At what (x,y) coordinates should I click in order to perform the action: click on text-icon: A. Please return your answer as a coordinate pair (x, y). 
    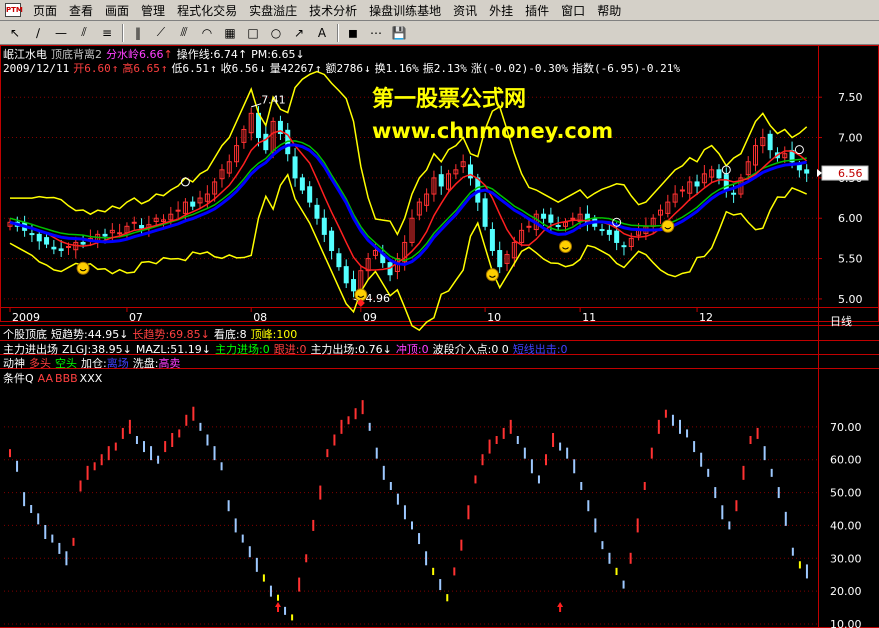
    Looking at the image, I should click on (322, 33).